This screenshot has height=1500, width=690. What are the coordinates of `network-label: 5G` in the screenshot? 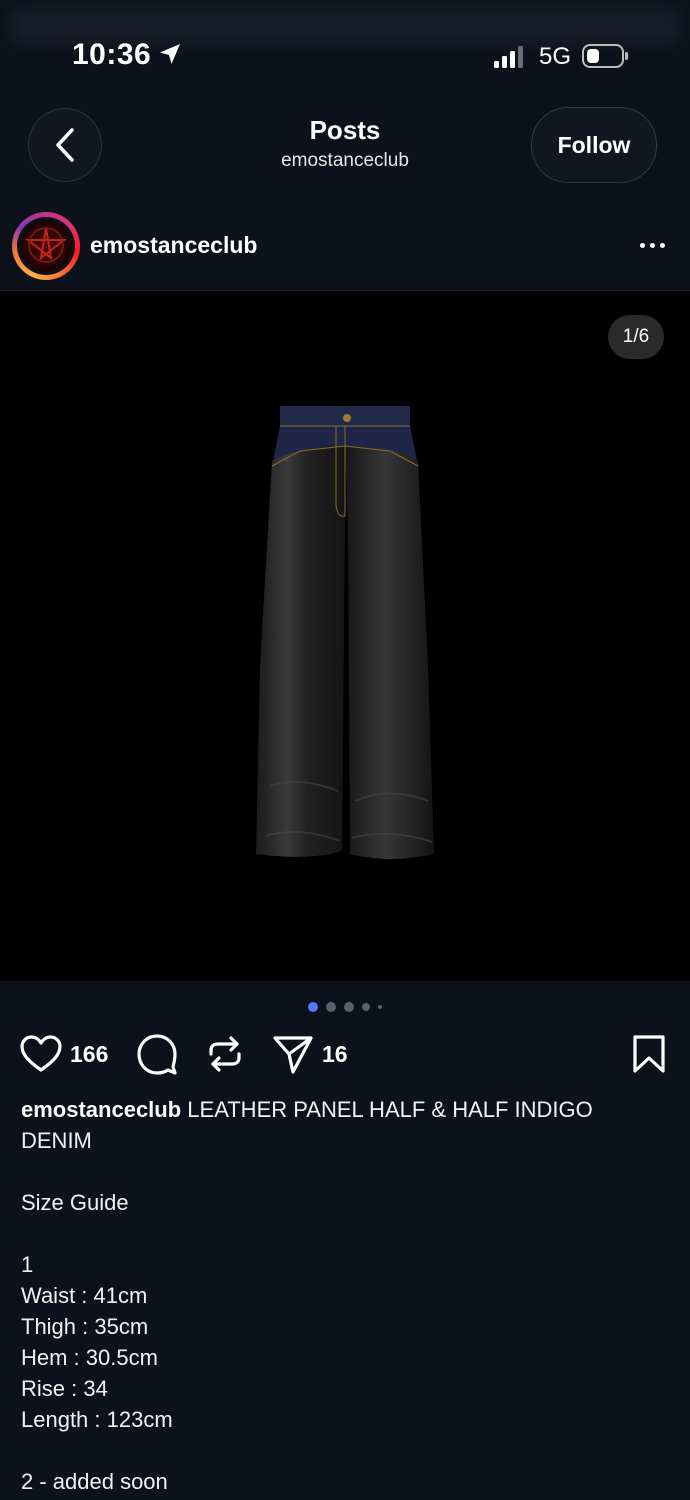 It's located at (555, 56).